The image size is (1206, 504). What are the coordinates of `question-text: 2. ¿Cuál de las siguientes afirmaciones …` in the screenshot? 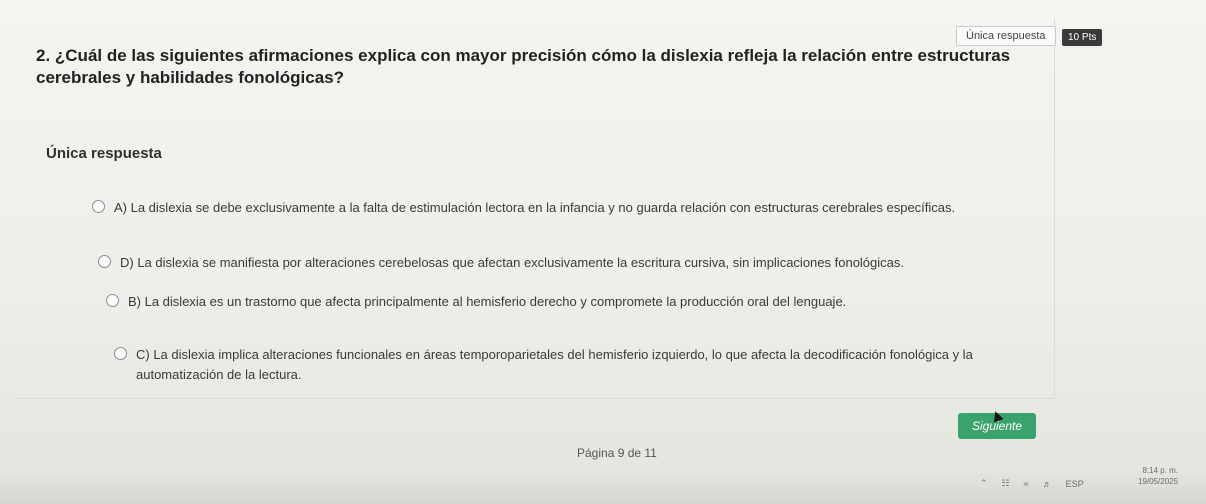 It's located at (523, 66).